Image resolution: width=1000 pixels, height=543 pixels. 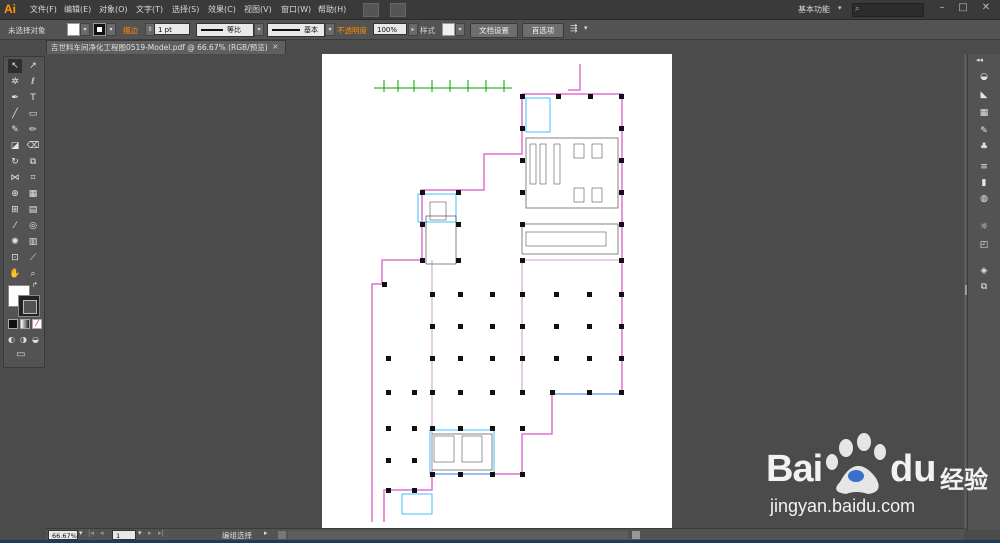 What do you see at coordinates (15, 130) in the screenshot?
I see `paintbrush-icon: ✎` at bounding box center [15, 130].